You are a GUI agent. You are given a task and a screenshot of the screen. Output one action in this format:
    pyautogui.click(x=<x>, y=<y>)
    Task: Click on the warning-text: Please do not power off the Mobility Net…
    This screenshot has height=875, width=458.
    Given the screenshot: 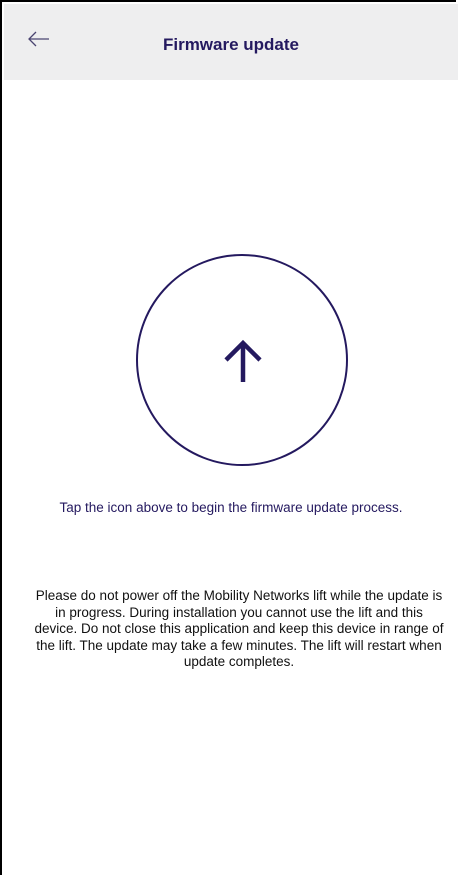 What is the action you would take?
    pyautogui.click(x=239, y=628)
    